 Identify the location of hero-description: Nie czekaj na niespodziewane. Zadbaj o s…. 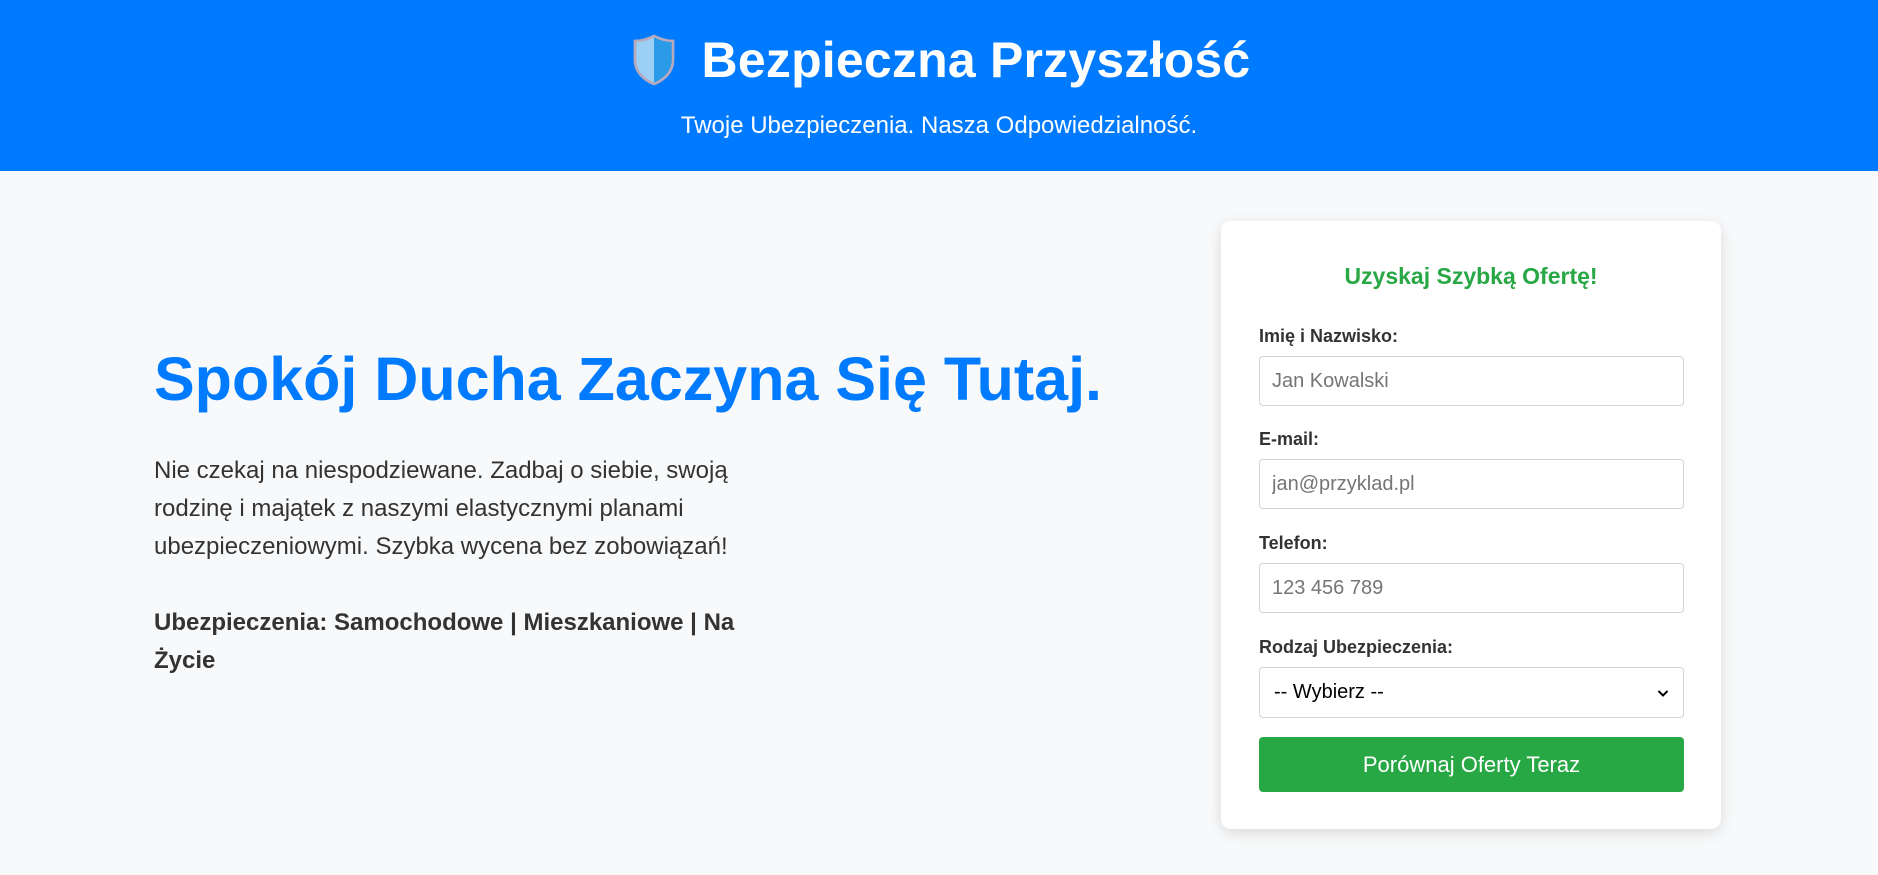
(441, 508).